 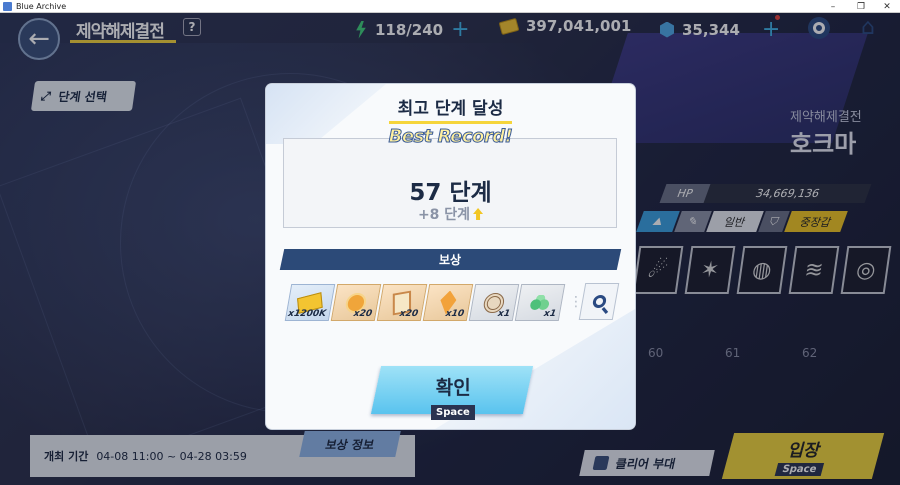 I want to click on stage-delta: +8 단계, so click(x=450, y=214).